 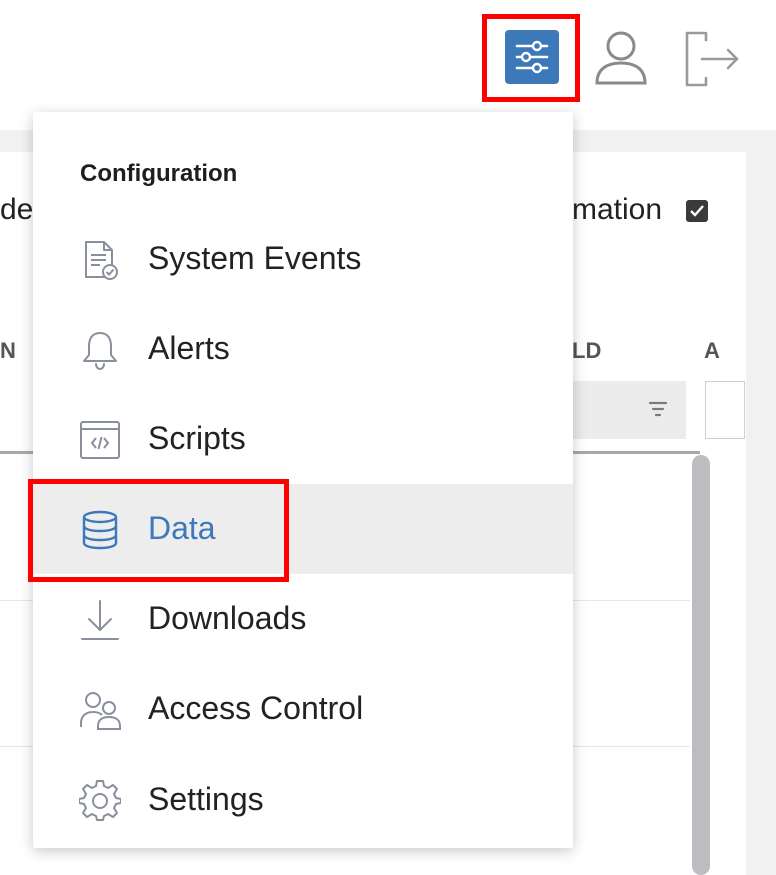 I want to click on gear-icon, so click(x=100, y=800).